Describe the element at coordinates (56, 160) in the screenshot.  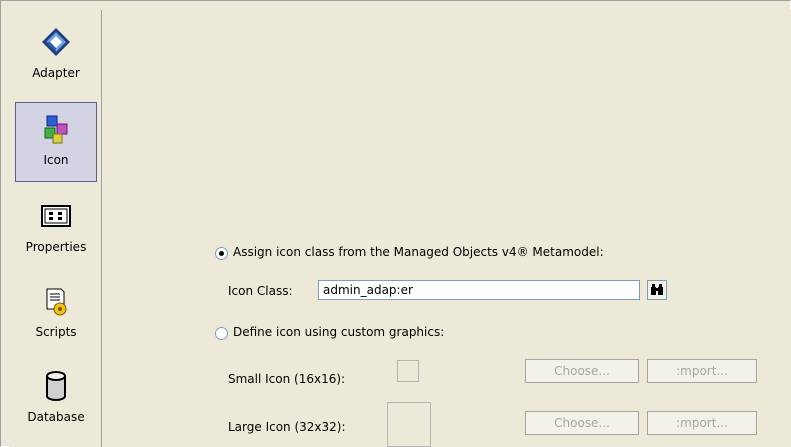
I see `nav-item-icon-label: Icon` at that location.